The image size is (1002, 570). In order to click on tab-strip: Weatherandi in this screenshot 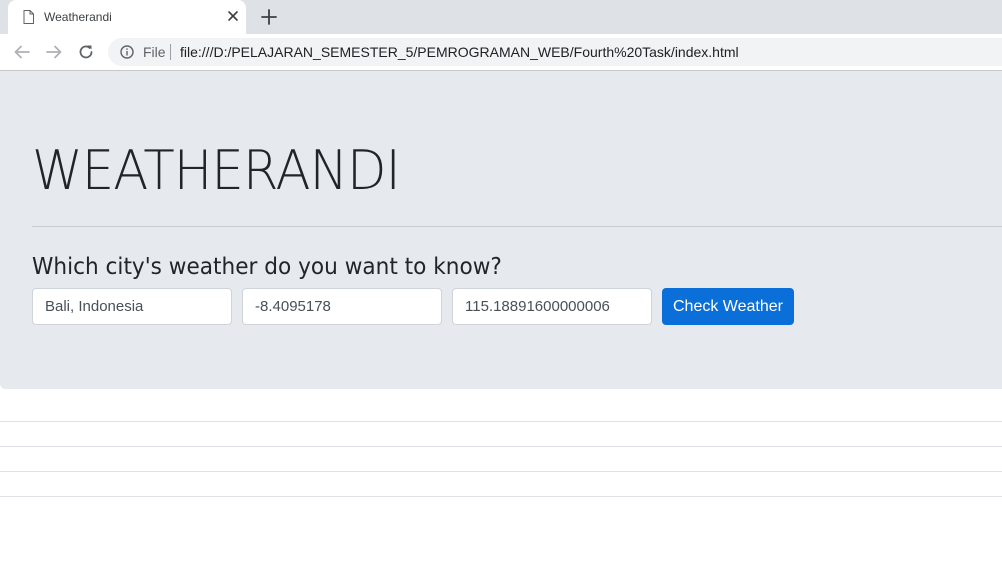, I will do `click(501, 17)`.